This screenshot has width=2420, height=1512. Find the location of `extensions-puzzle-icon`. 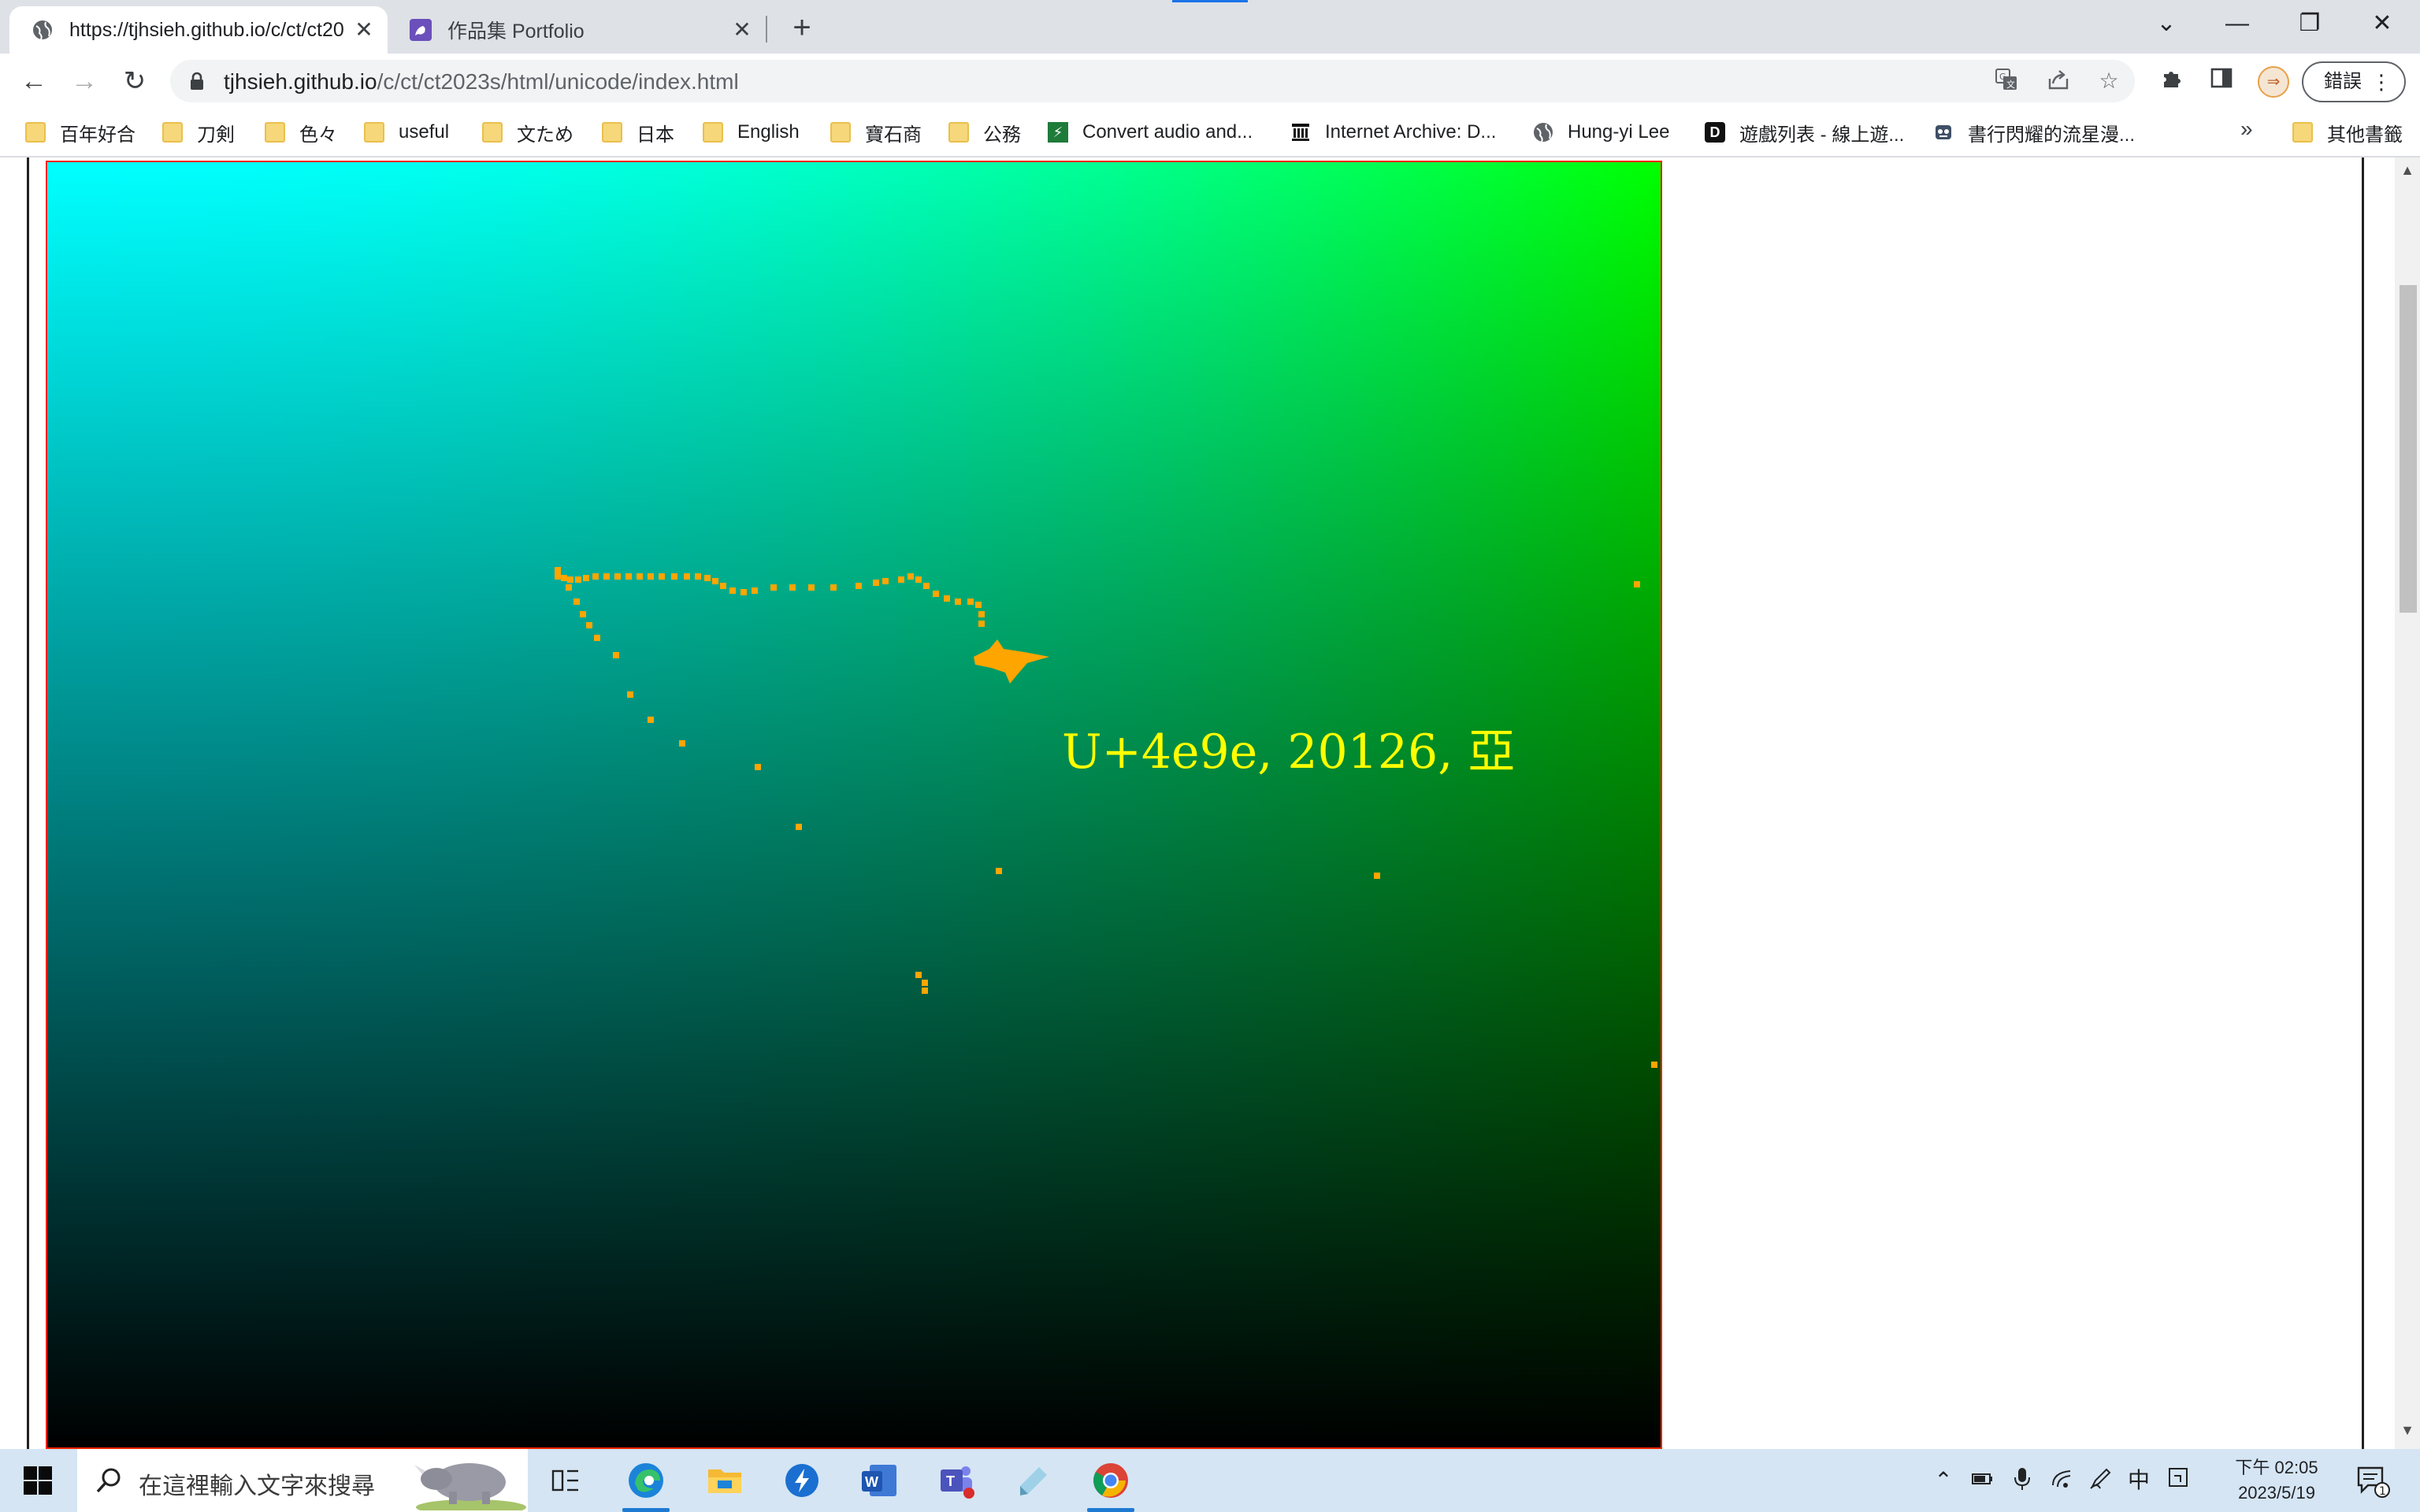

extensions-puzzle-icon is located at coordinates (2172, 82).